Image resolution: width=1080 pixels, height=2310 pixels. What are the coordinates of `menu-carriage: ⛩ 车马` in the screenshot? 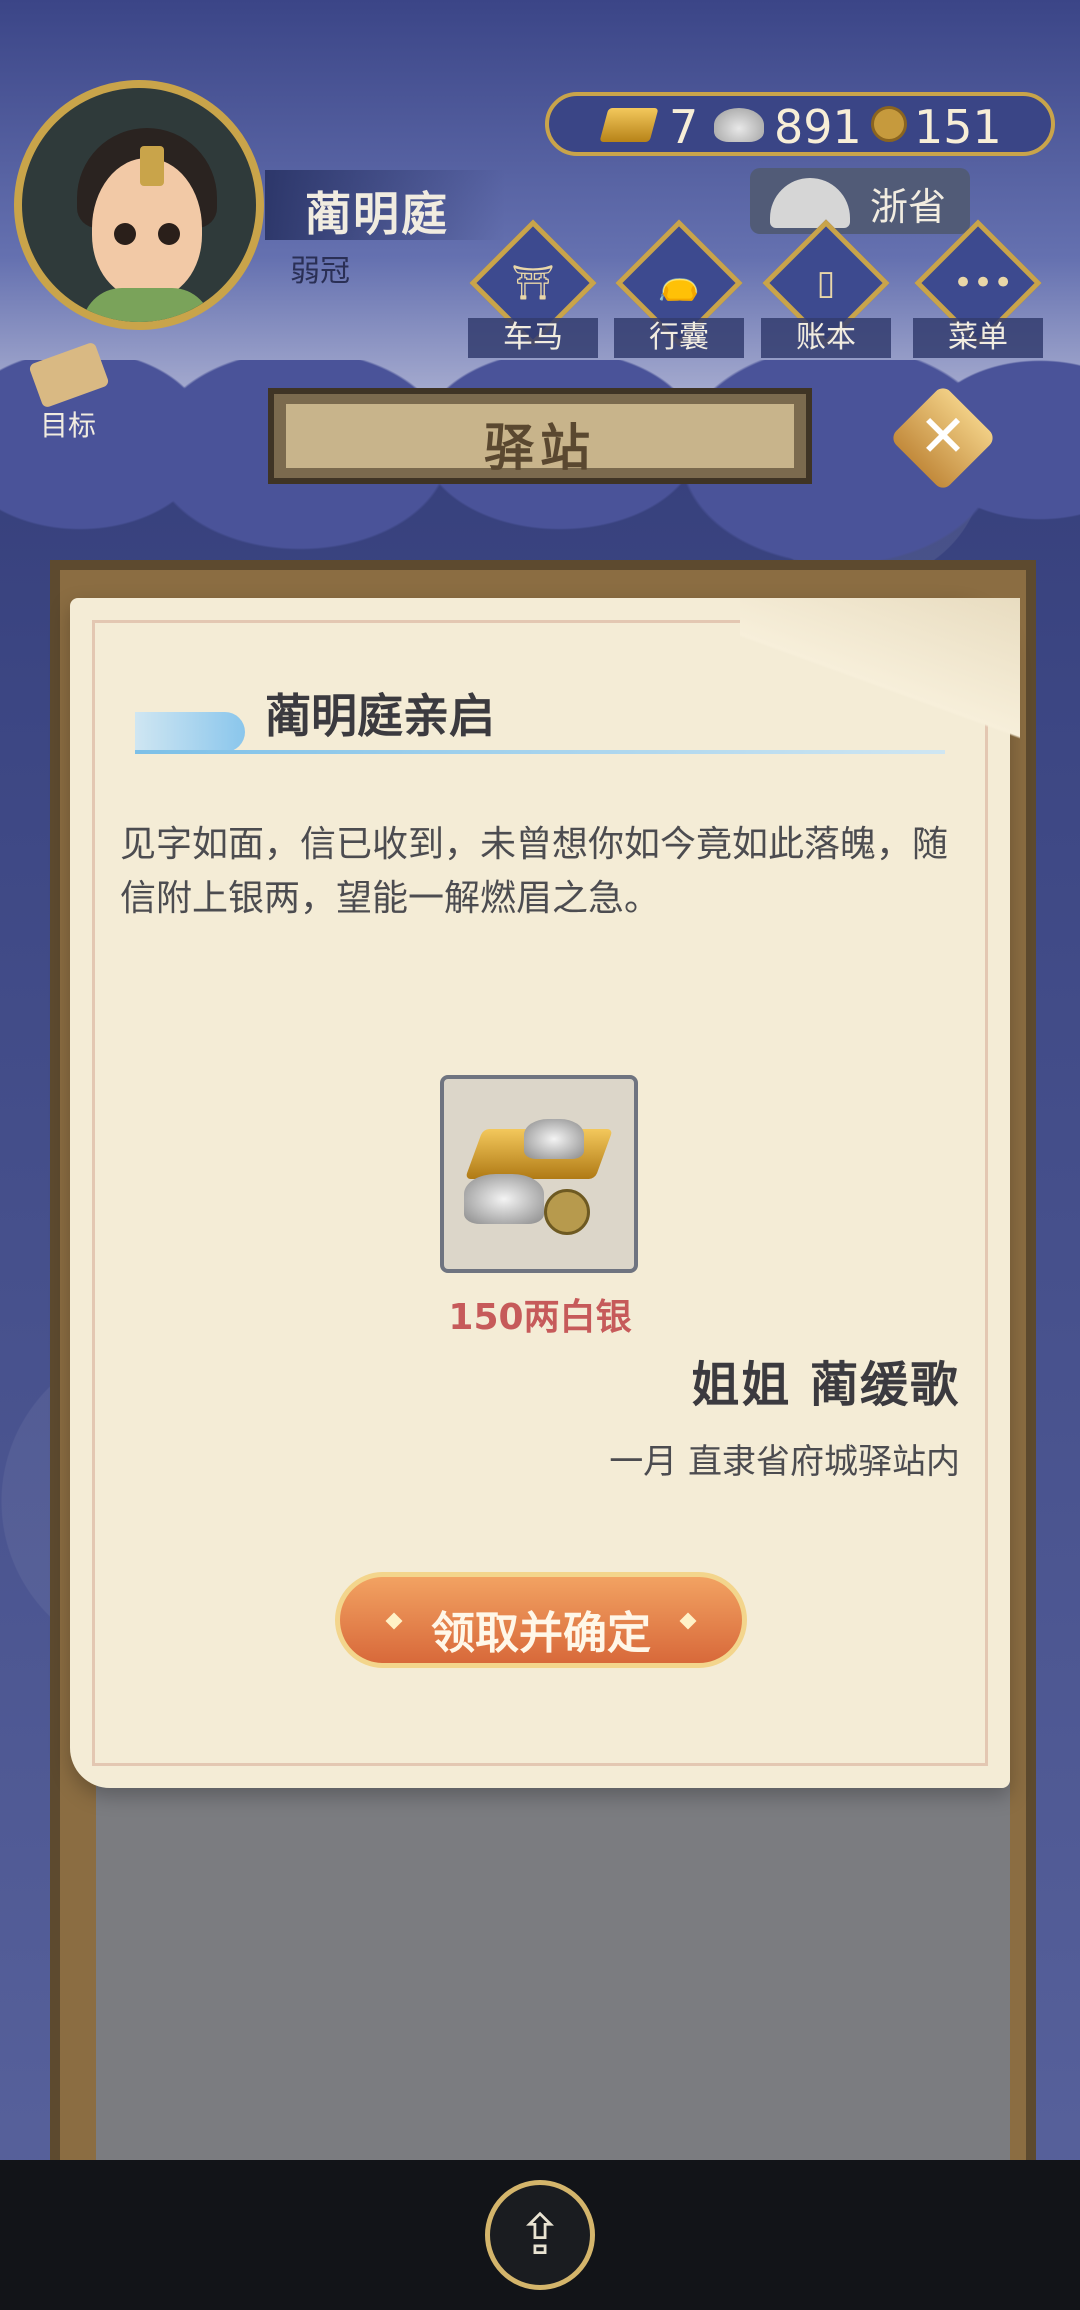 It's located at (533, 288).